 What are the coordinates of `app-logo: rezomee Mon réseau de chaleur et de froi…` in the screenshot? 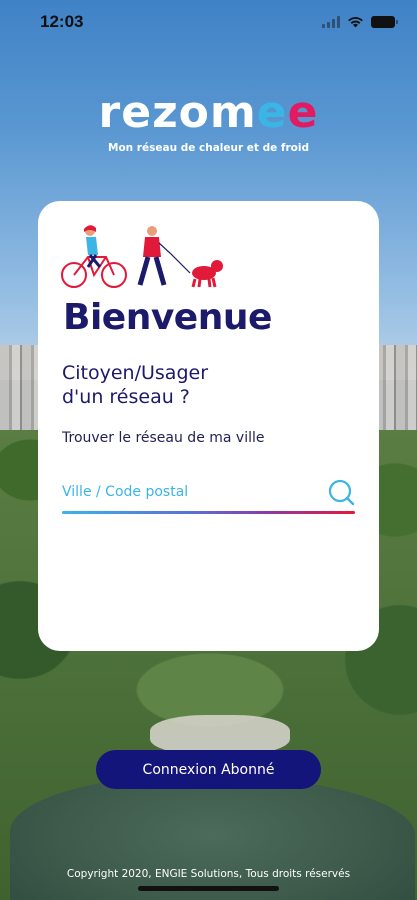 It's located at (208, 121).